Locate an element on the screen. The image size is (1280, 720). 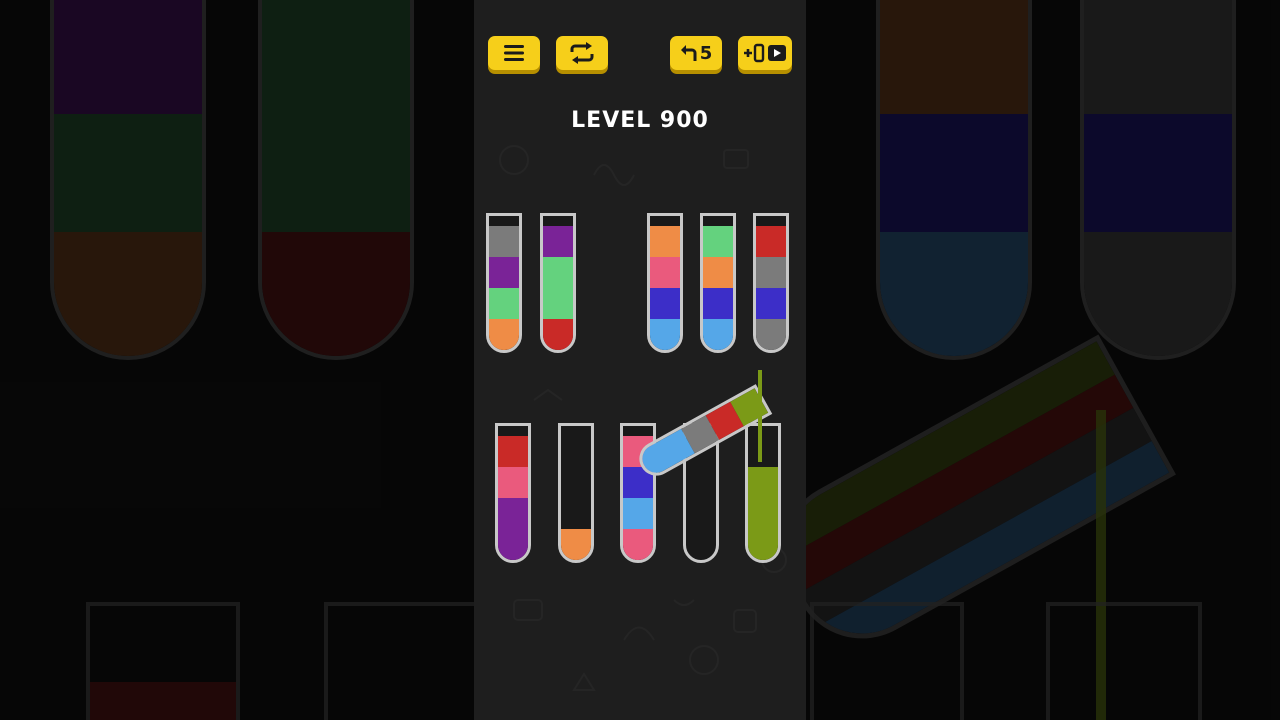
menu-button is located at coordinates (514, 53).